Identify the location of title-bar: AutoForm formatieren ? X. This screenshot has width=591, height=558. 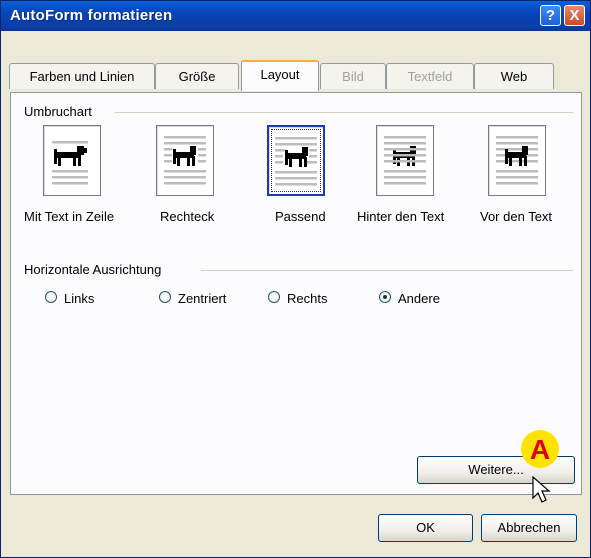
(295, 16).